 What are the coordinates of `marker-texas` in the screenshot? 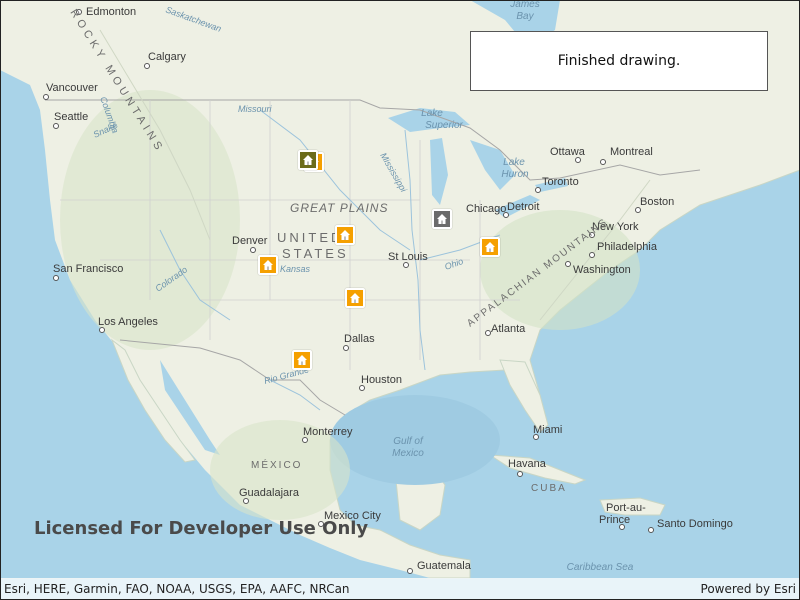 It's located at (302, 360).